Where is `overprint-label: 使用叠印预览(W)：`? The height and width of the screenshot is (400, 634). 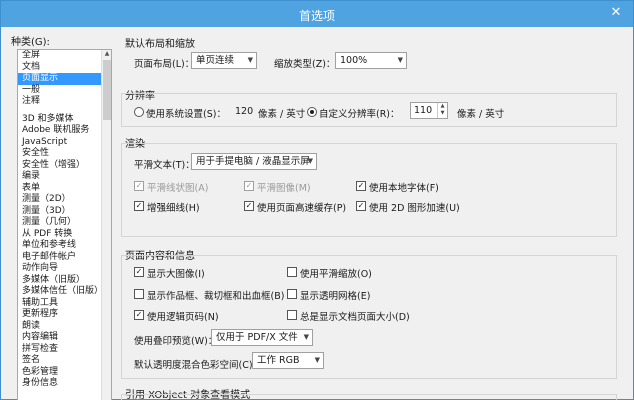
overprint-label: 使用叠印预览(W)： is located at coordinates (176, 341).